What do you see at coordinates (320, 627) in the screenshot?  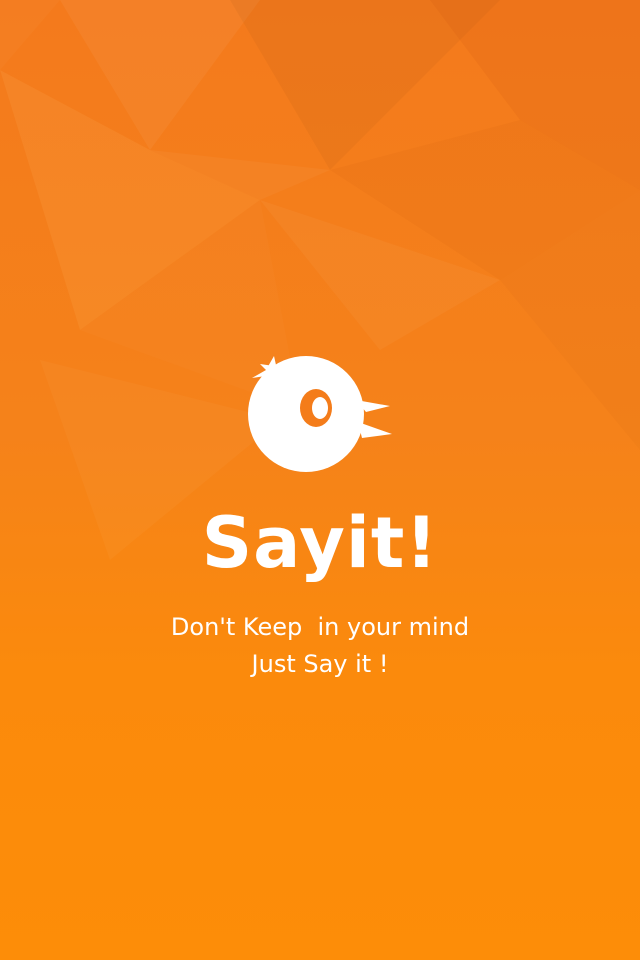 I see `tagline-line-1: Don't Keep in your mind` at bounding box center [320, 627].